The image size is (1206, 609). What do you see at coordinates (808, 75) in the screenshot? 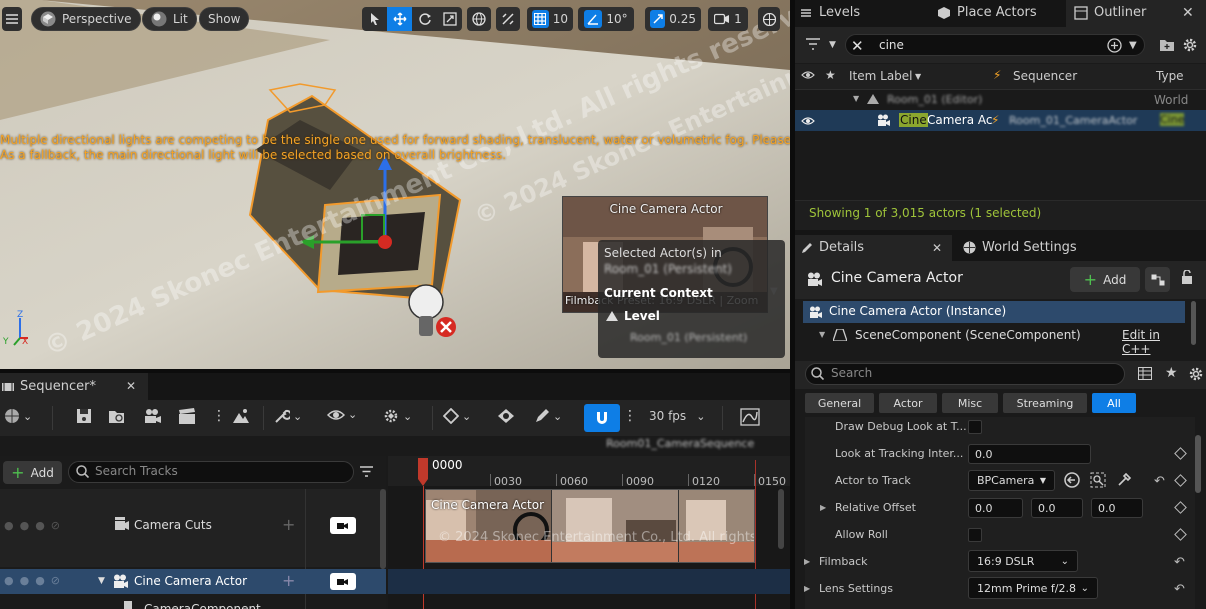
I see `visibility-column-icon` at bounding box center [808, 75].